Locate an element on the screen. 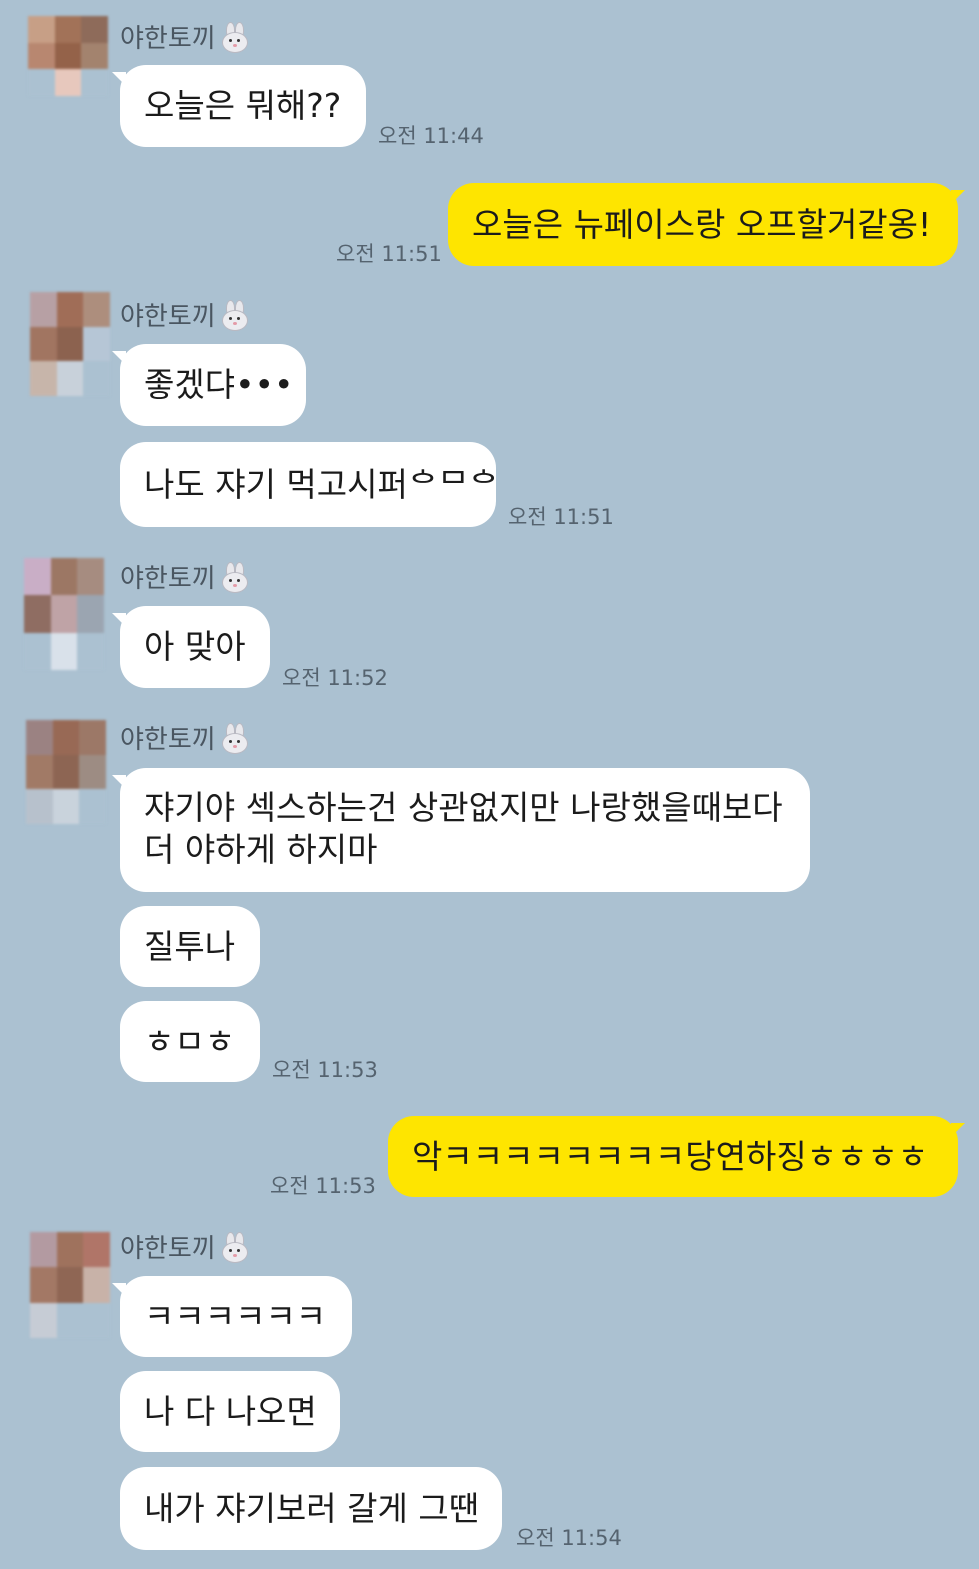  message-text: 질투나 is located at coordinates (190, 946).